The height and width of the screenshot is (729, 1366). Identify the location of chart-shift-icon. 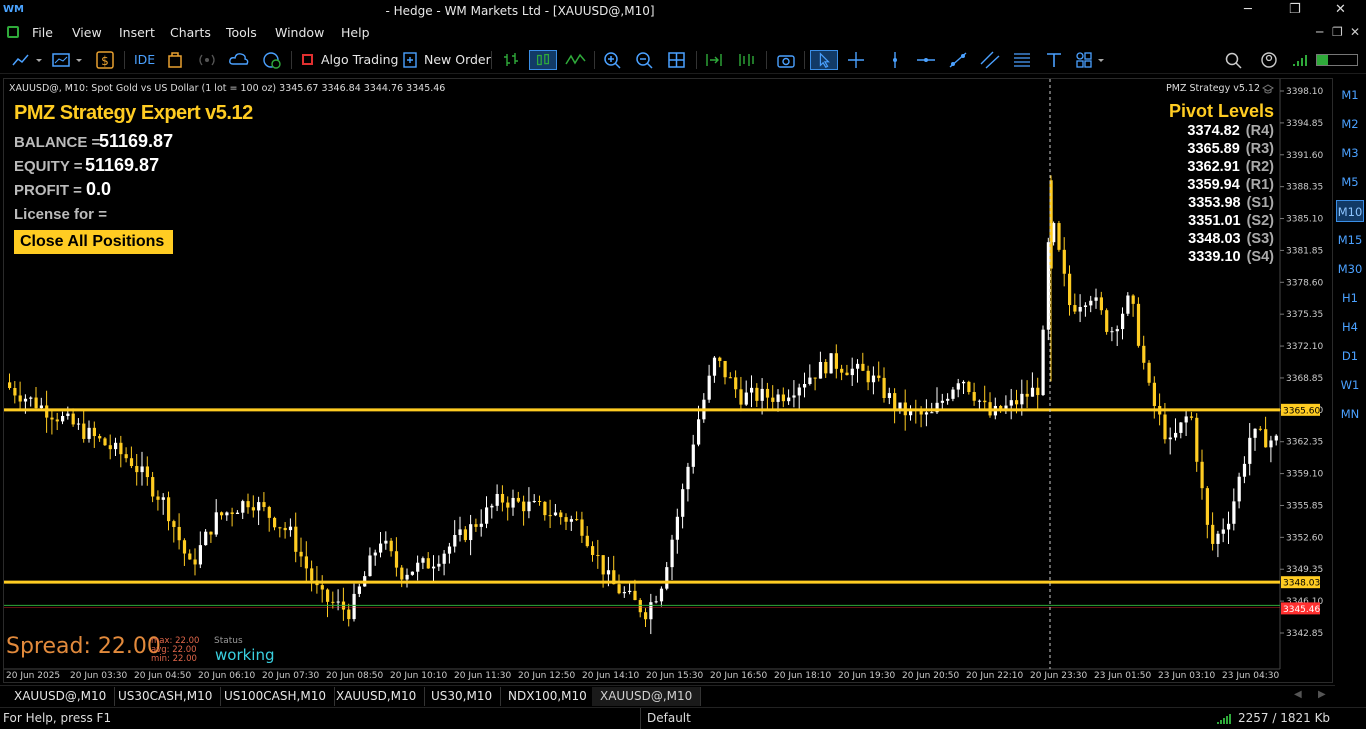
(746, 60).